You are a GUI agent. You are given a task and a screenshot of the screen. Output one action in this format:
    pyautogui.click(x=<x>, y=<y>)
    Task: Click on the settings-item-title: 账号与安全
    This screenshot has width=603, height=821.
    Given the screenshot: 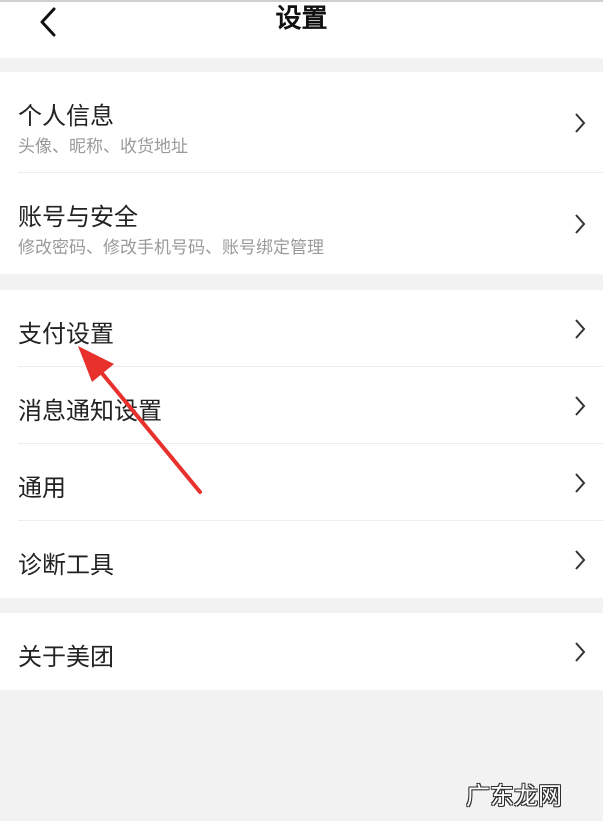 What is the action you would take?
    pyautogui.click(x=78, y=217)
    